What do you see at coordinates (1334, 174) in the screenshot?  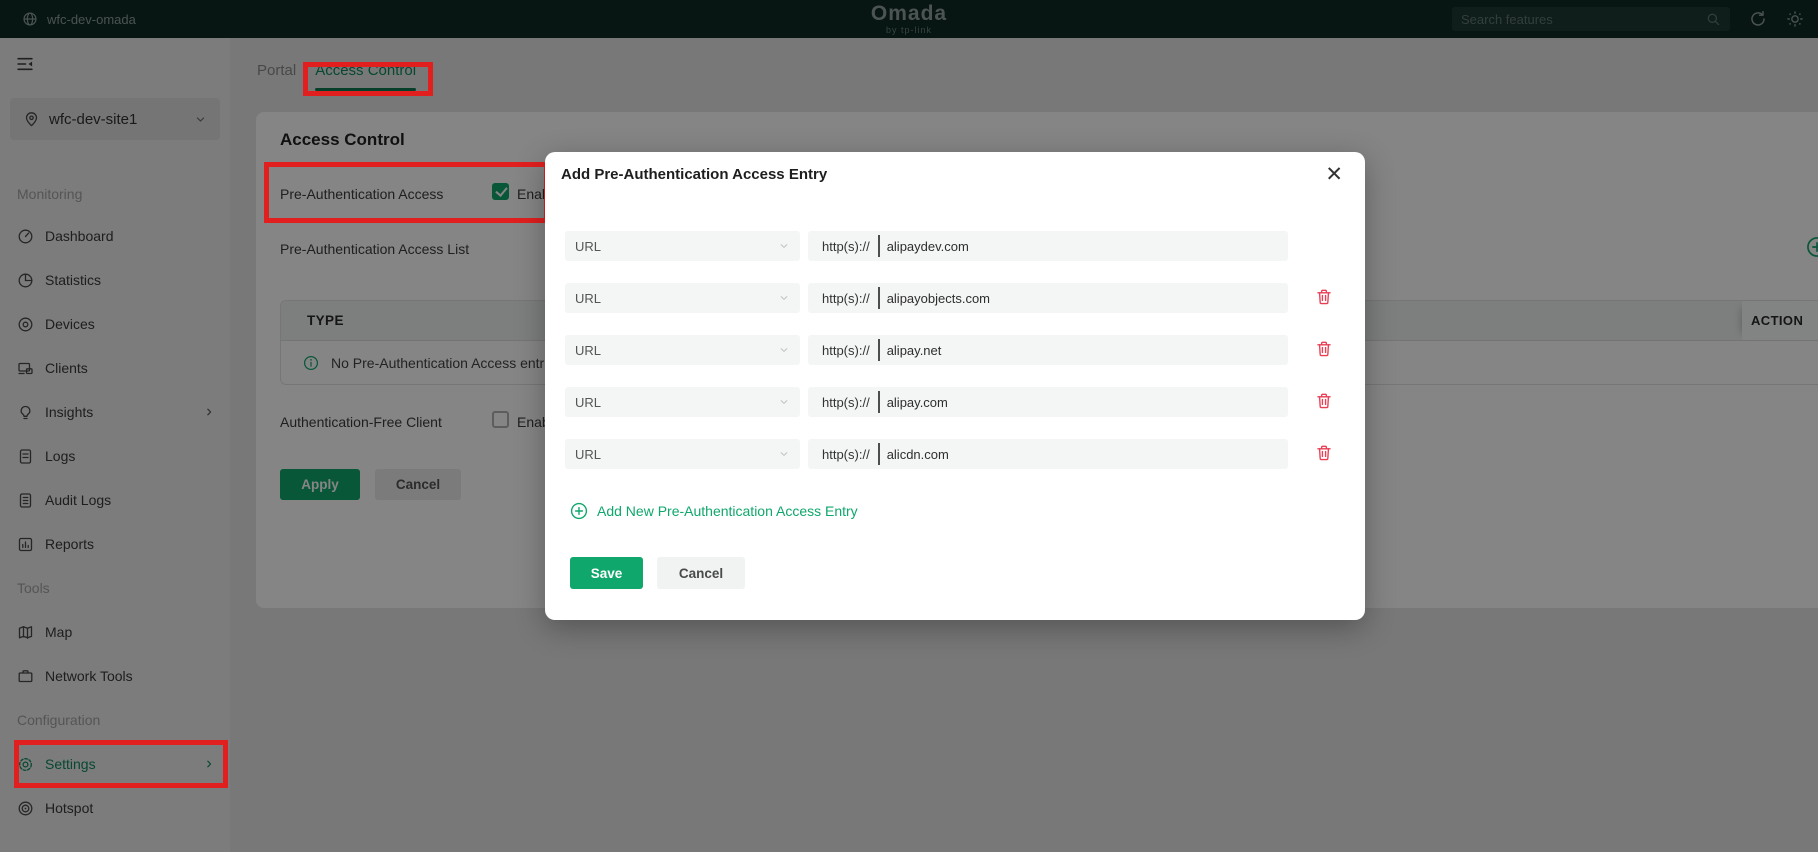 I see `close-icon: ✕` at bounding box center [1334, 174].